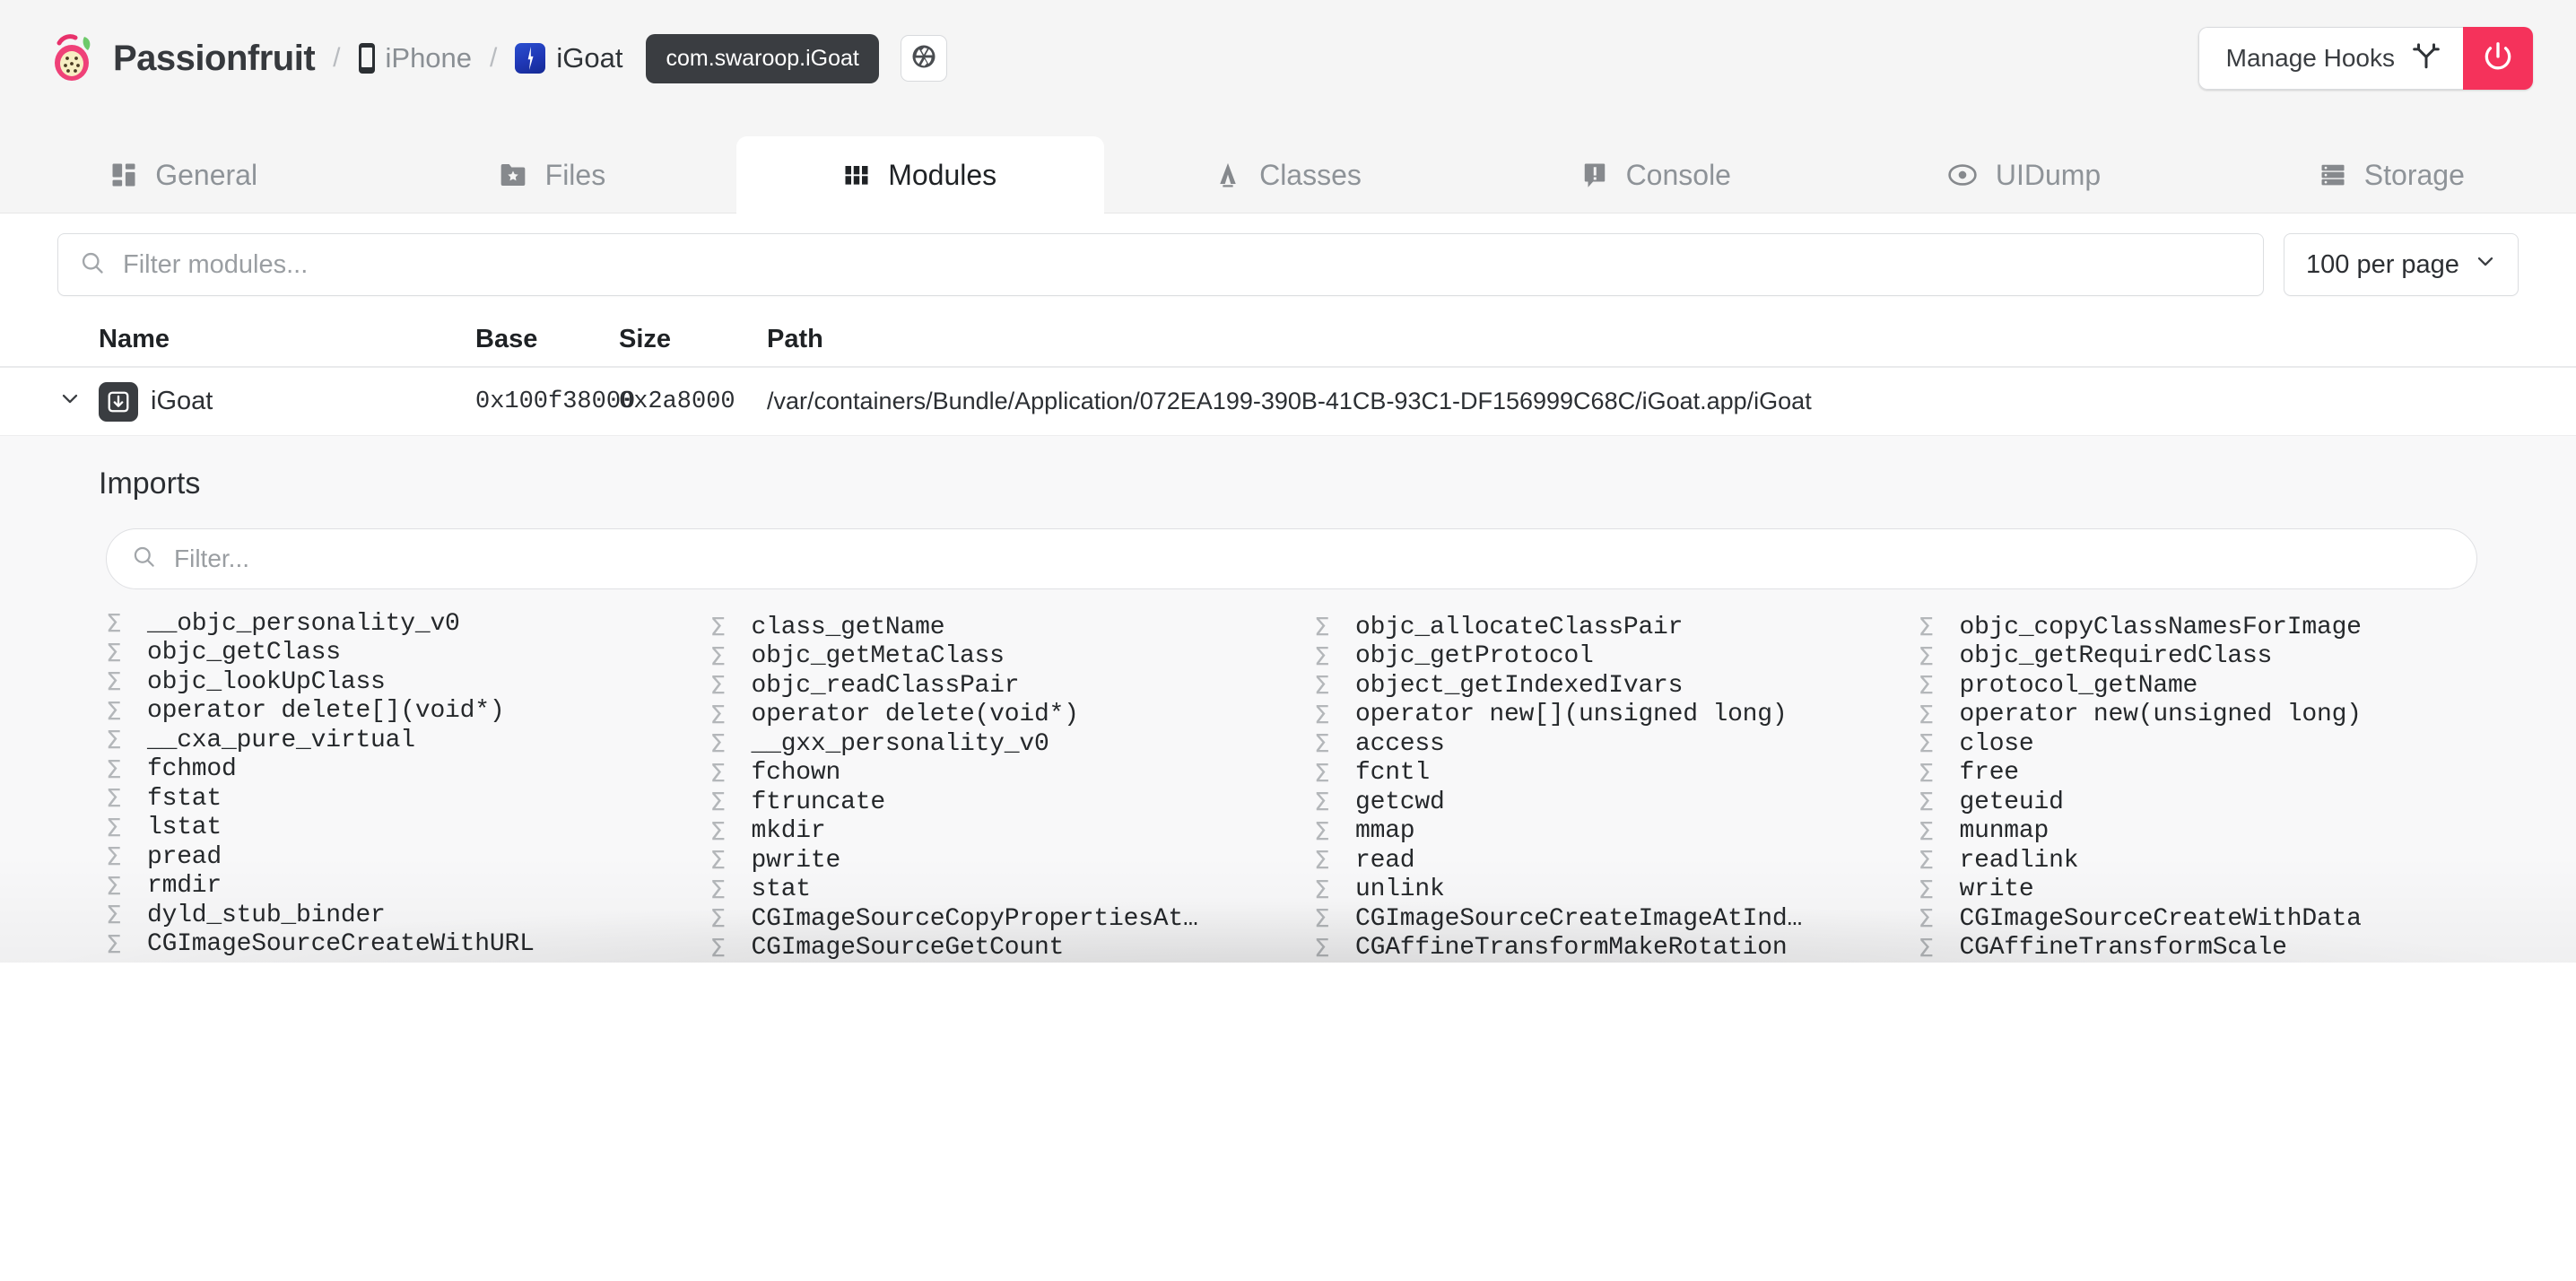 The width and height of the screenshot is (2576, 1281). Describe the element at coordinates (118, 401) in the screenshot. I see `module-download-icon` at that location.